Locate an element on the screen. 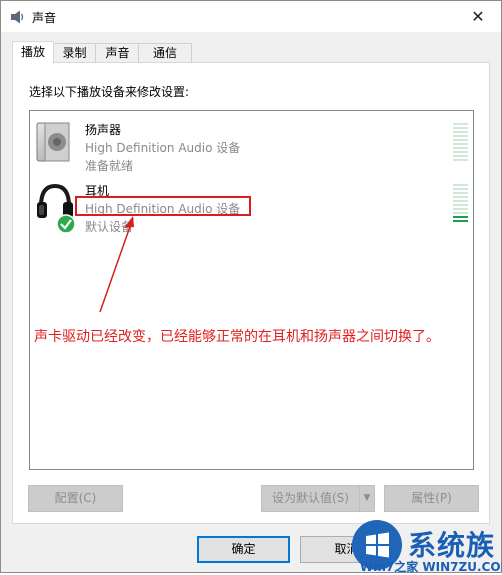  device-status: 准备就绪 is located at coordinates (109, 166).